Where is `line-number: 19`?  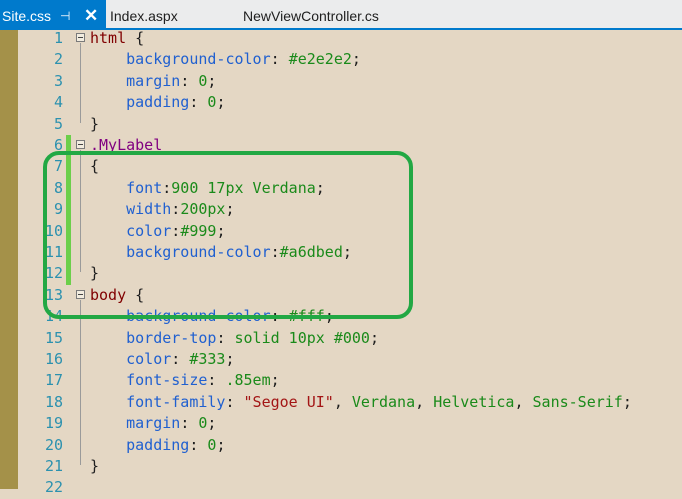 line-number: 19 is located at coordinates (53, 423).